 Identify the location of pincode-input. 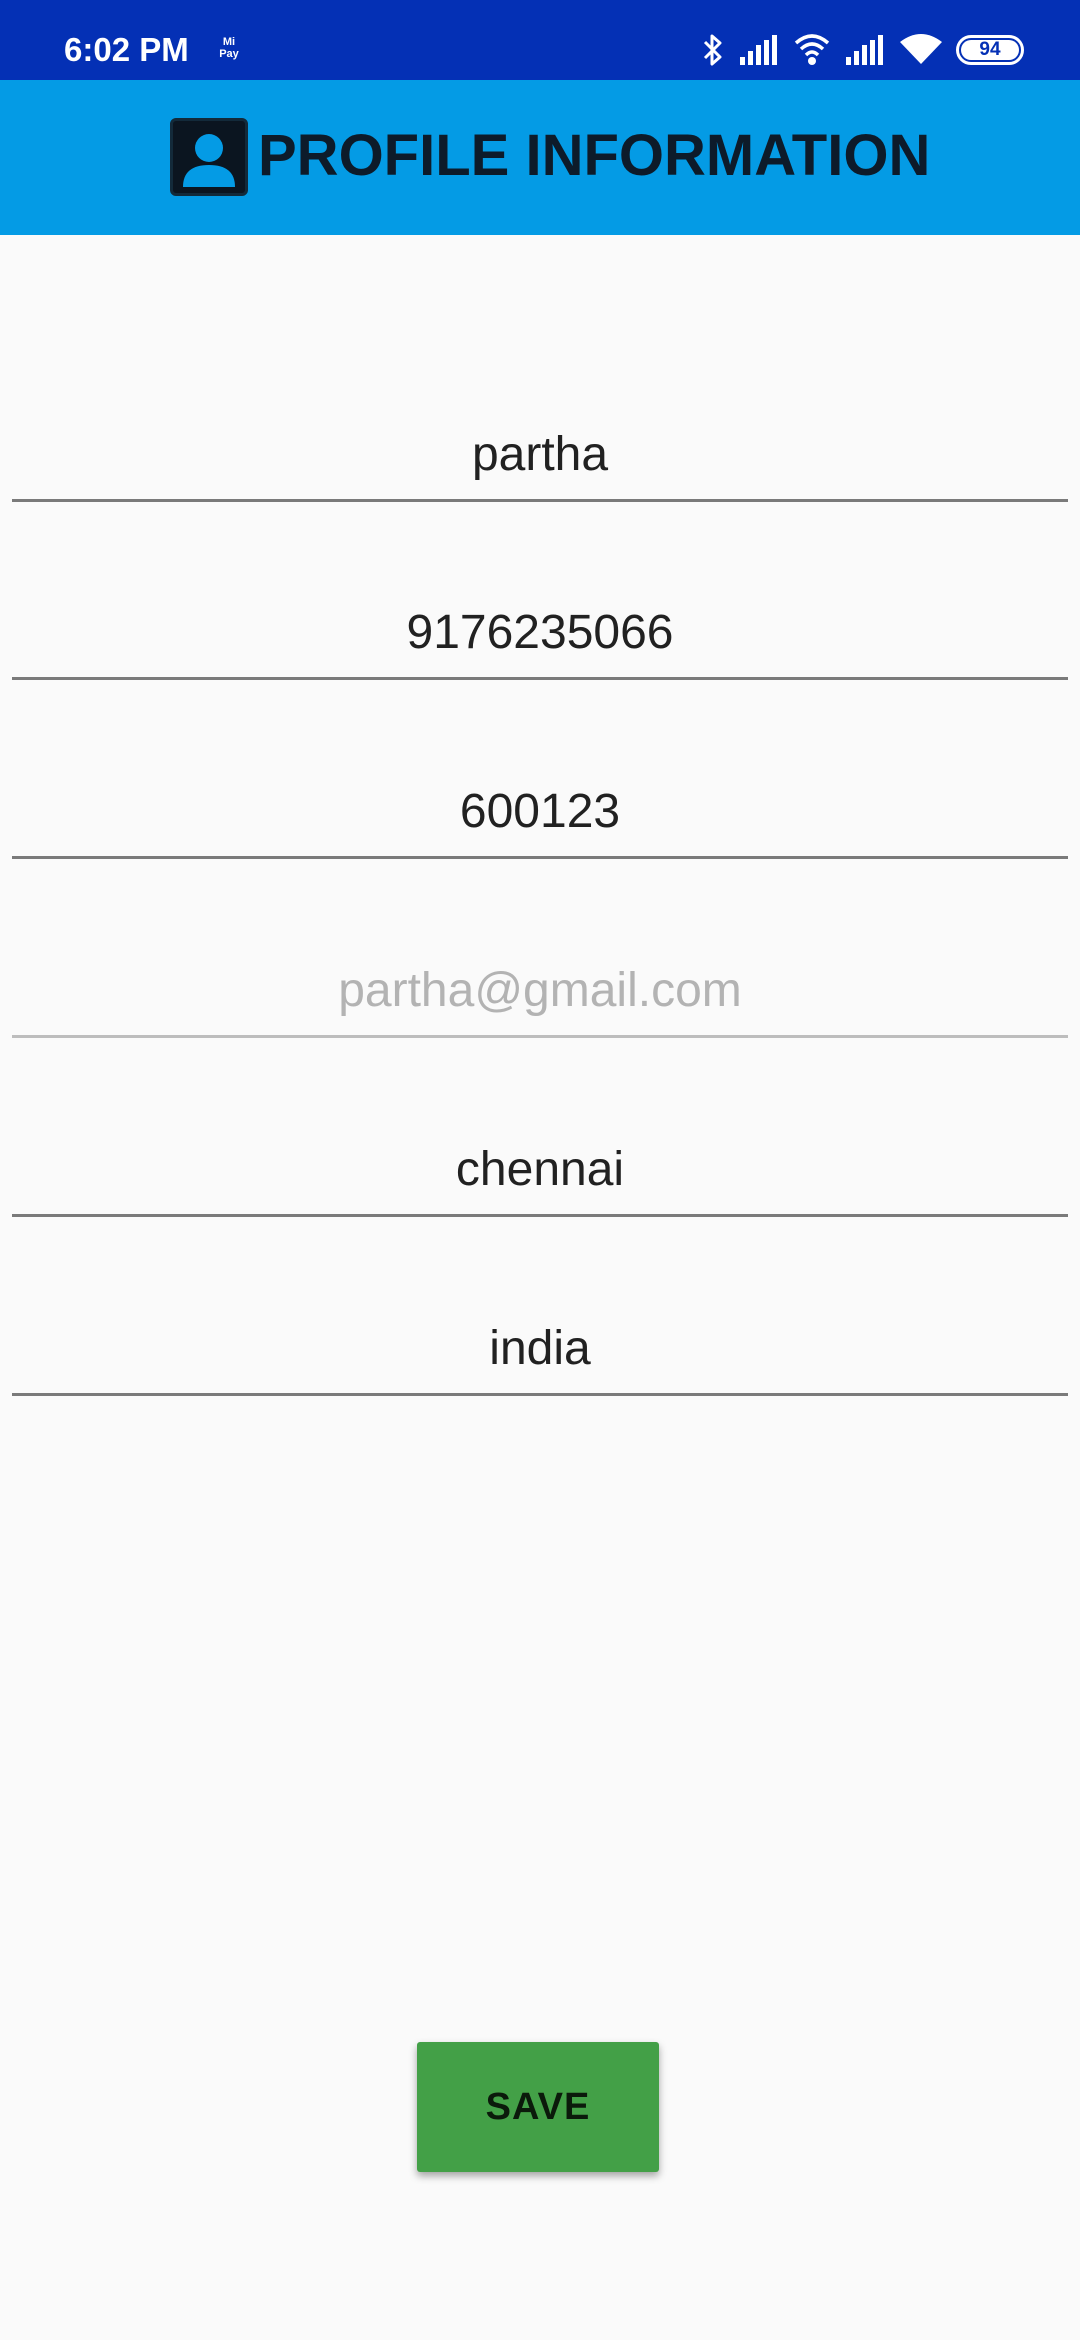
(540, 812).